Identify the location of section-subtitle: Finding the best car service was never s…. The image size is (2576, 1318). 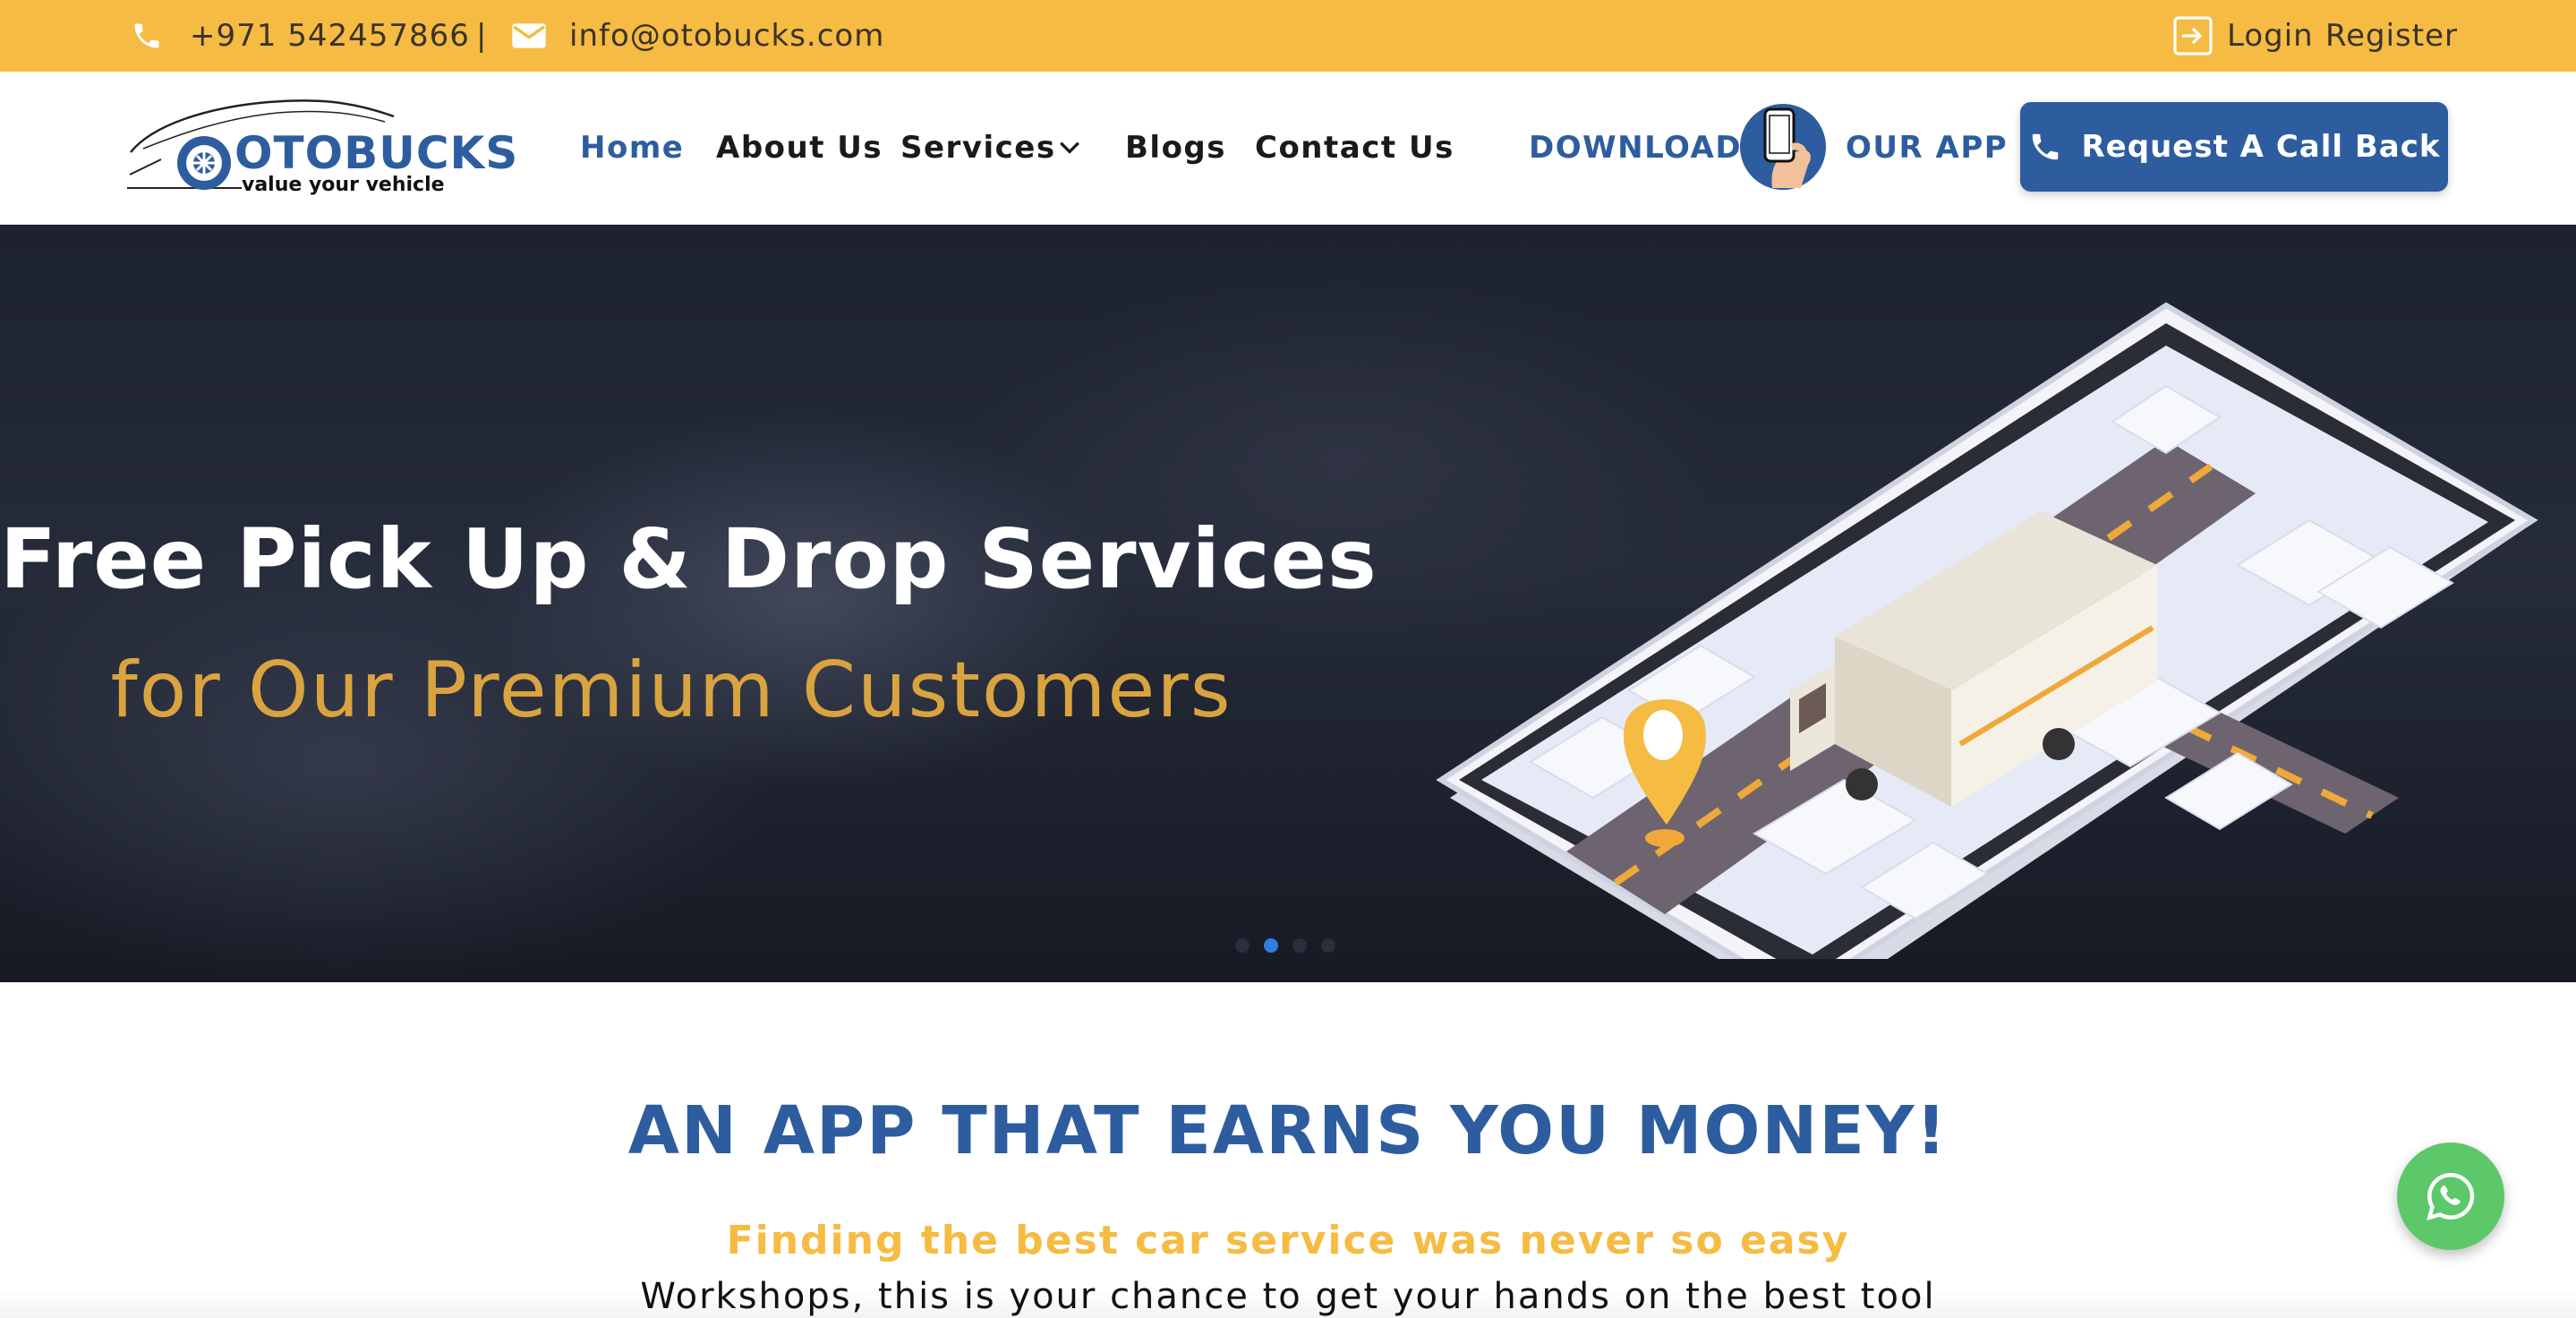
(1288, 1240).